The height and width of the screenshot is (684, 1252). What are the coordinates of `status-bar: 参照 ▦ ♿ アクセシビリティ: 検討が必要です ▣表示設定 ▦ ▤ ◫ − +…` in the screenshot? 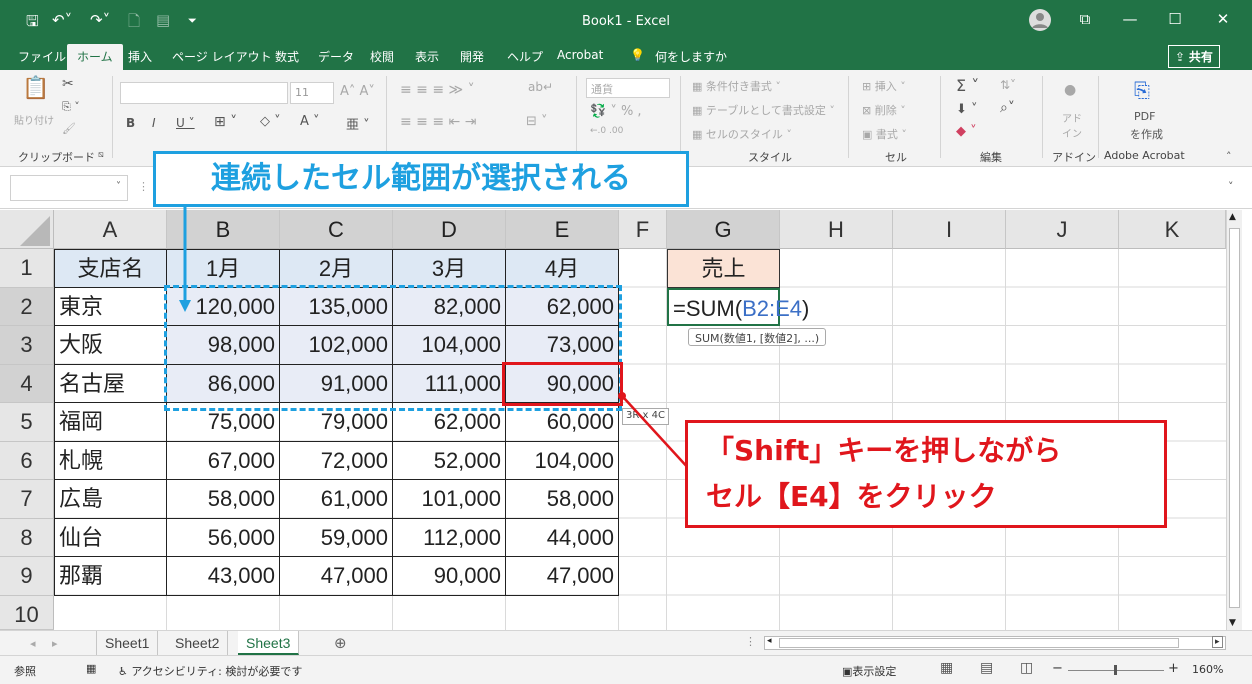 It's located at (626, 669).